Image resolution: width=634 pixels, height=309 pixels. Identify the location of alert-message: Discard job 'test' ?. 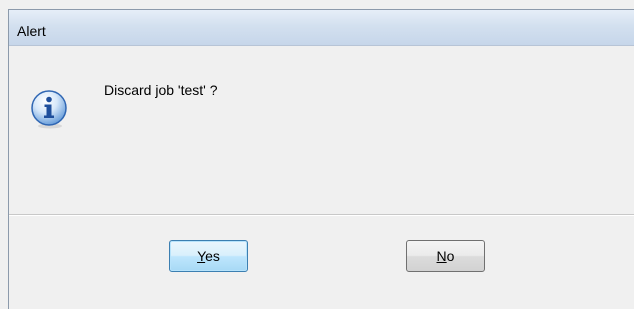
(161, 90).